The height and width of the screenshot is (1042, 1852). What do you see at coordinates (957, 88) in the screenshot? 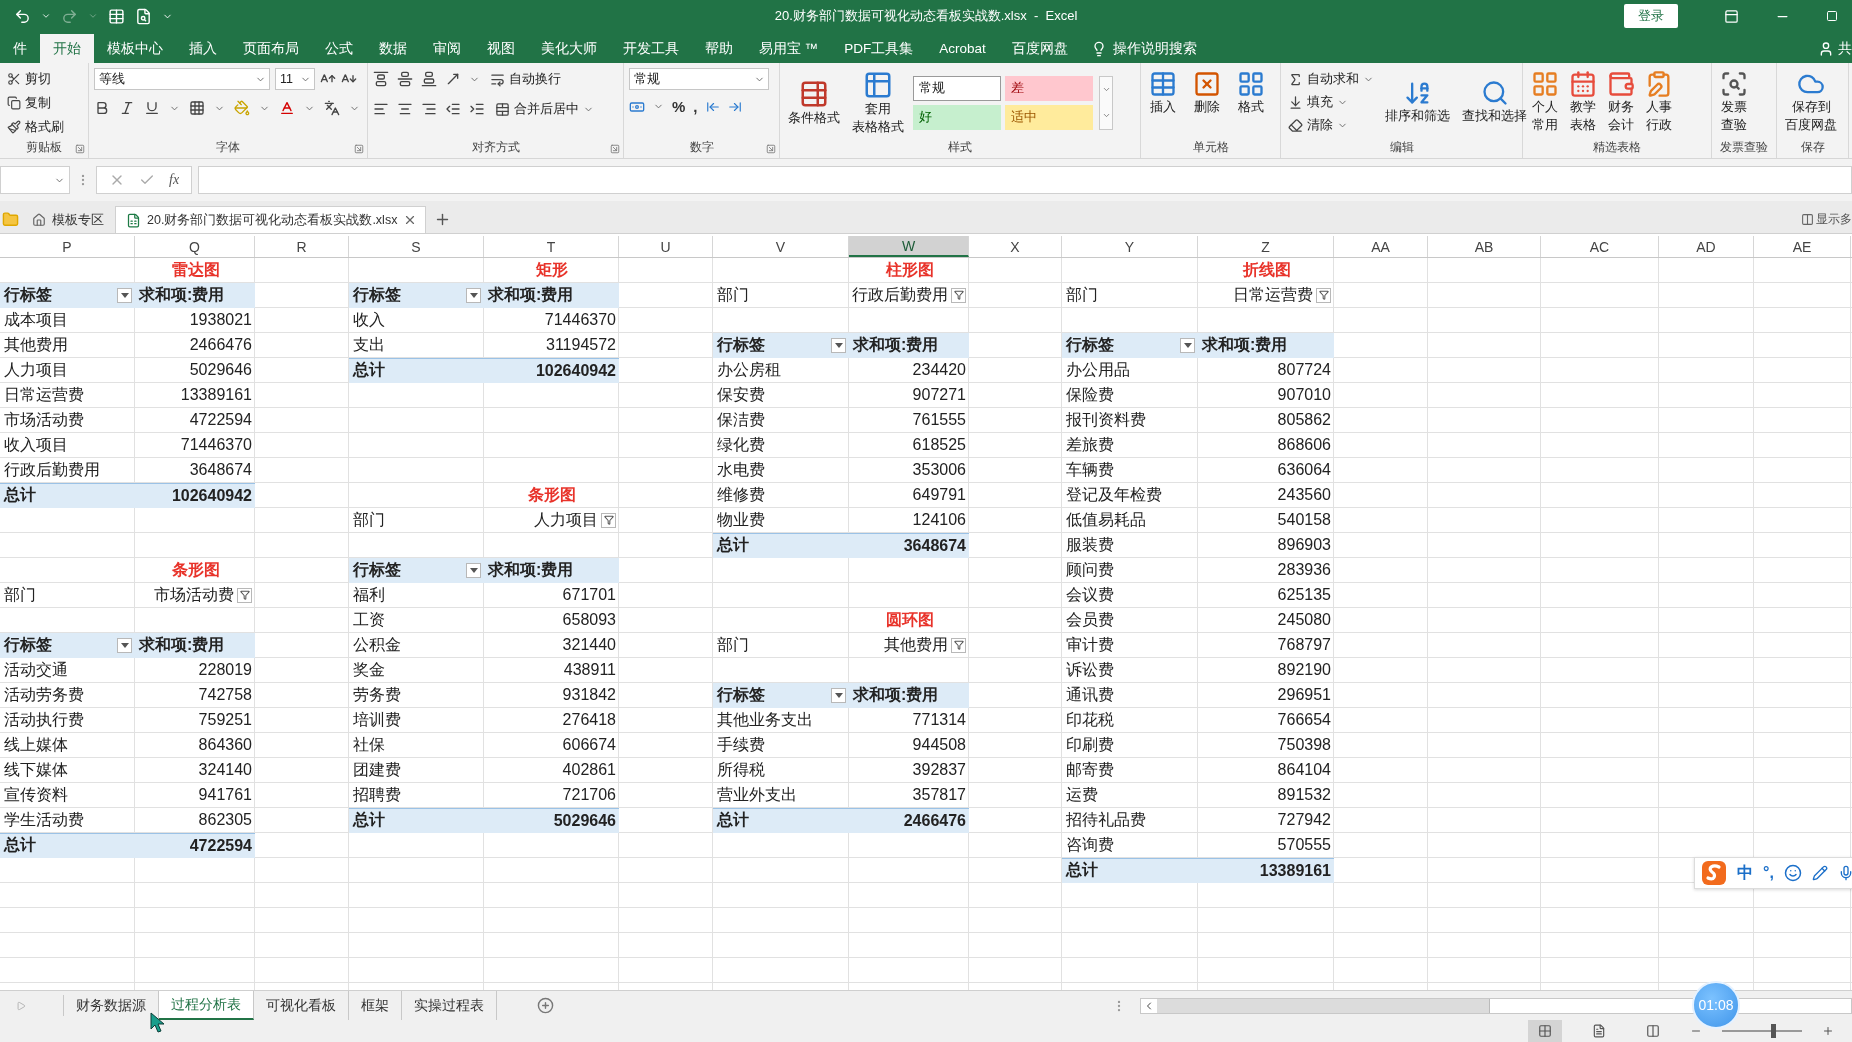
I see `style-option: 常规` at bounding box center [957, 88].